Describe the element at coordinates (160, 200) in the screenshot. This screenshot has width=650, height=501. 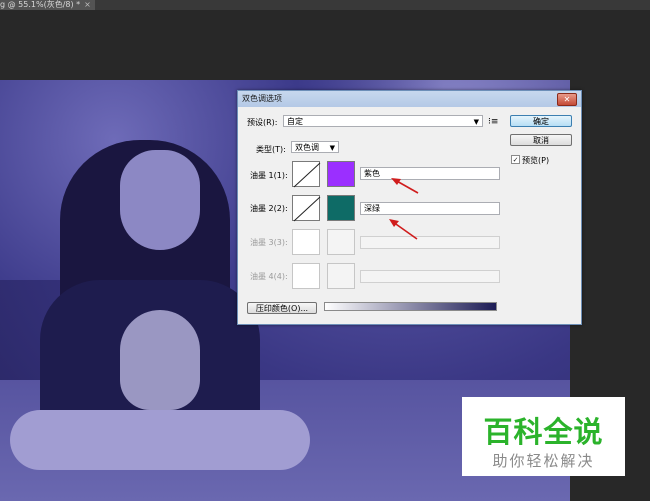
I see `image-face` at that location.